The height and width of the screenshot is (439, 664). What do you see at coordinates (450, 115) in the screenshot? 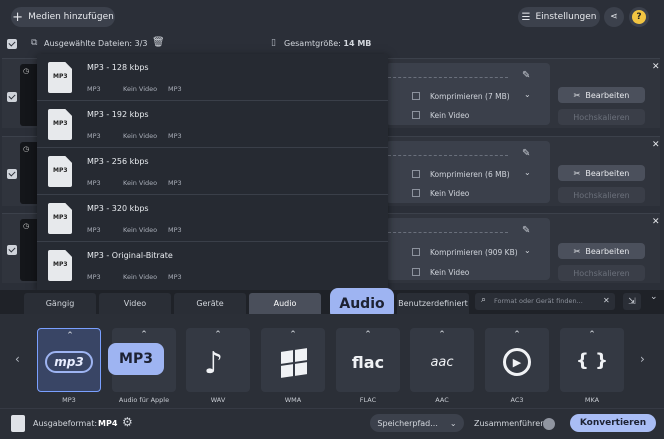
I see `video-option: Kein Video` at bounding box center [450, 115].